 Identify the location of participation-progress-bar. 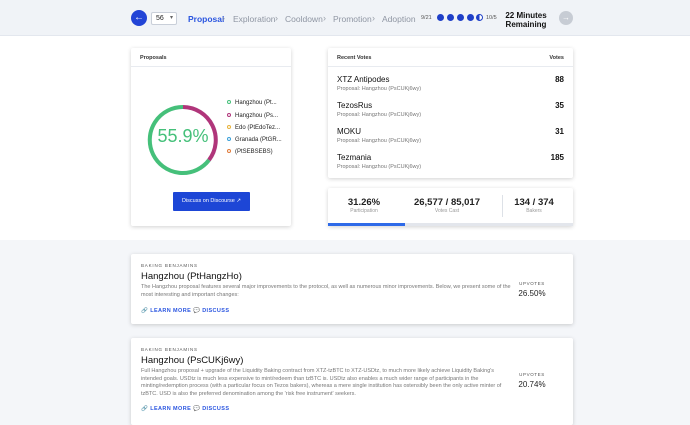
(450, 224).